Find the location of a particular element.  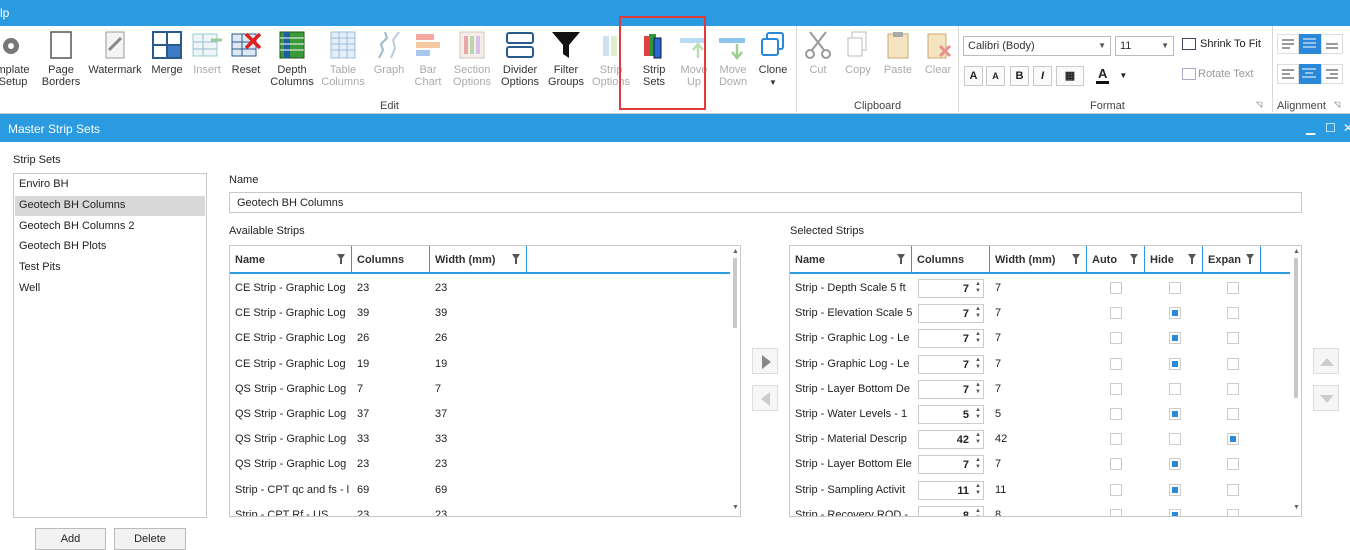

dialog-launcher-icon: ◹ is located at coordinates (1259, 104).